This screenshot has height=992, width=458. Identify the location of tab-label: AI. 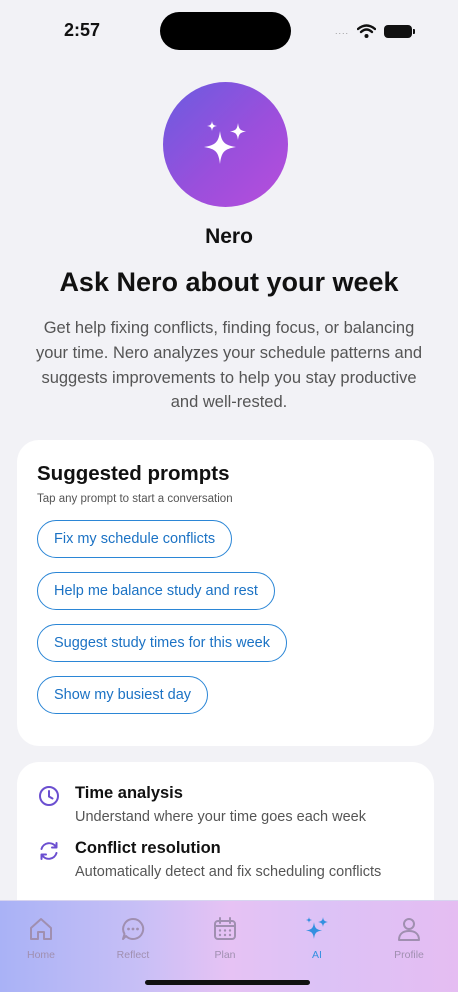
(317, 955).